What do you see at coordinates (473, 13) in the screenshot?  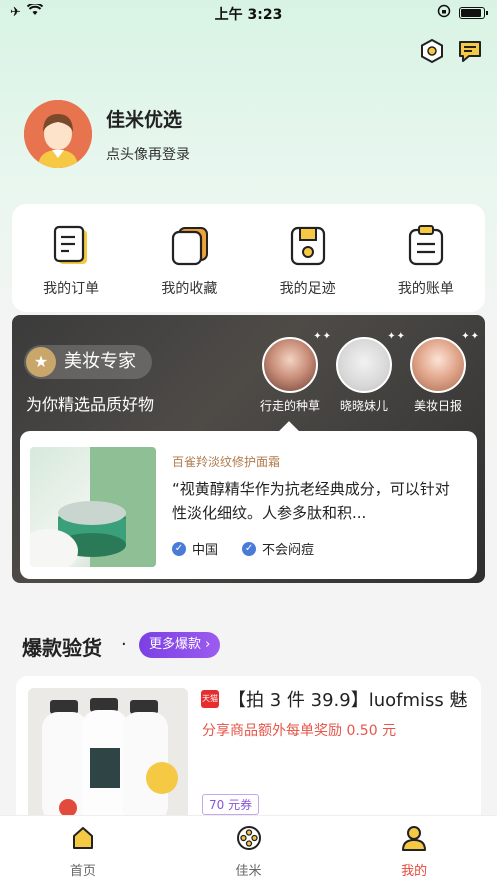 I see `battery-icon` at bounding box center [473, 13].